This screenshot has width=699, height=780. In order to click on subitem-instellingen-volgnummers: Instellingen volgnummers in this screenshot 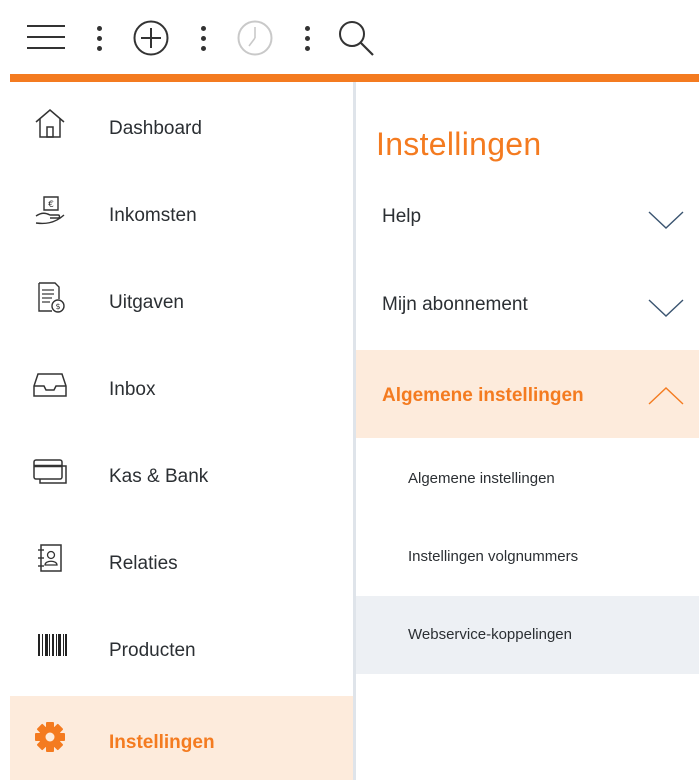, I will do `click(527, 557)`.